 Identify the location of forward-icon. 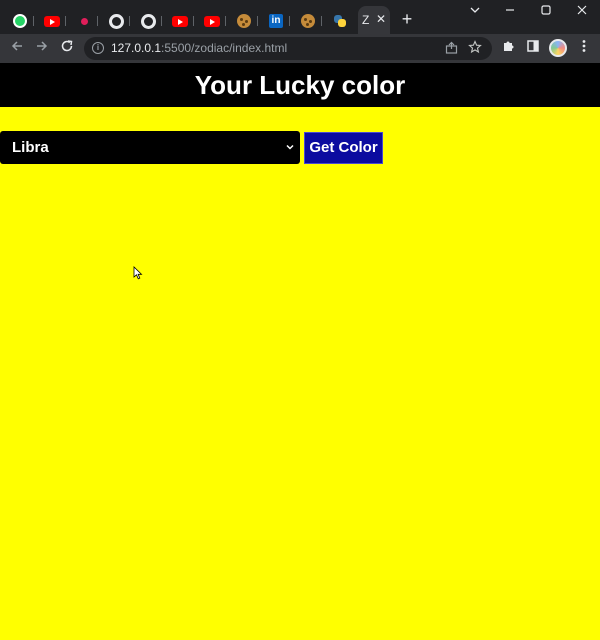
(42, 48).